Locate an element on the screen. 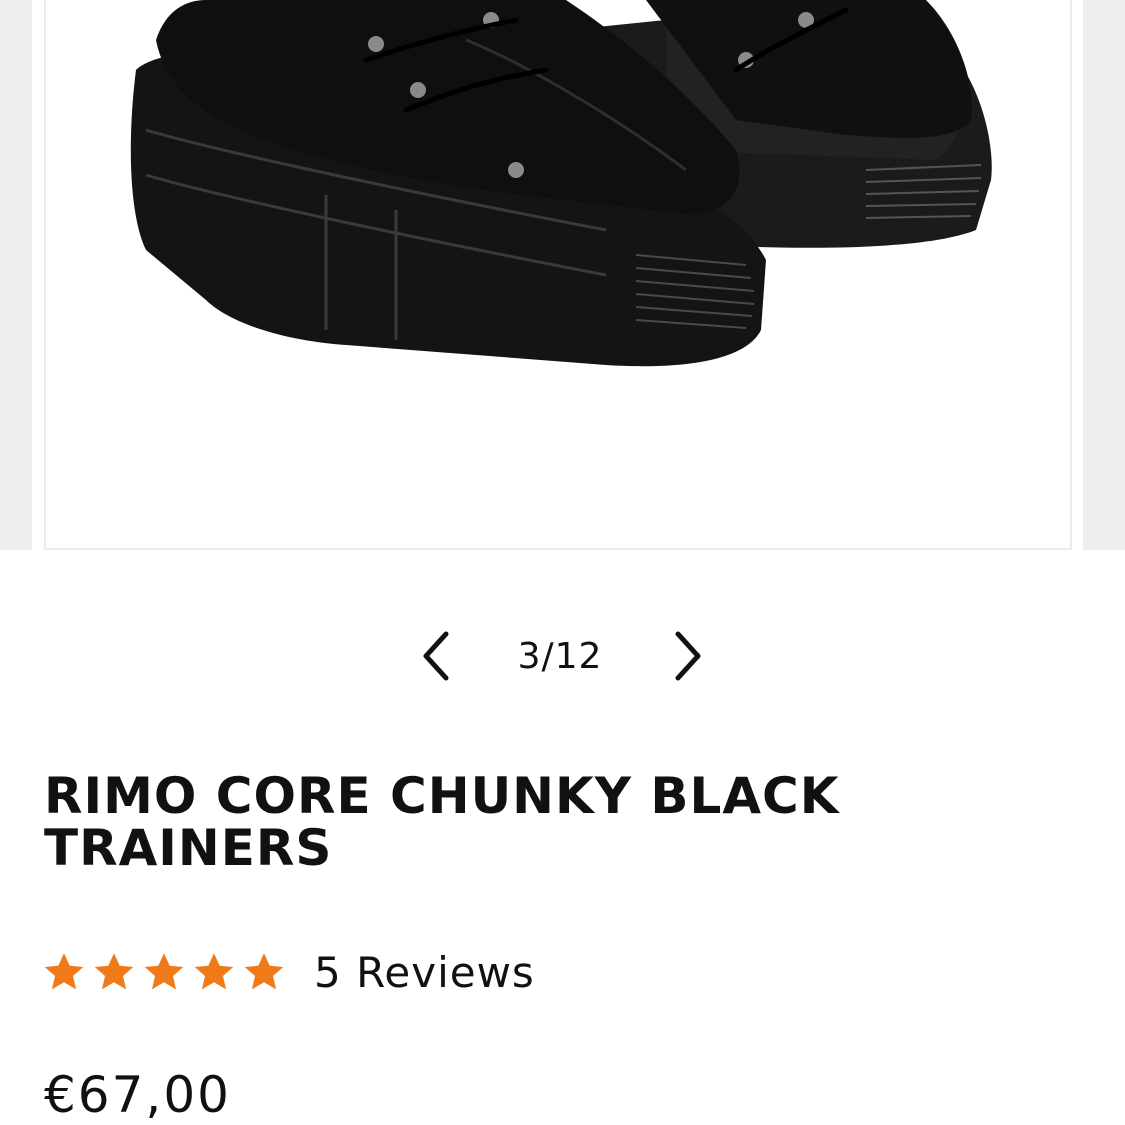 Image resolution: width=1125 pixels, height=1125 pixels. next-image-button is located at coordinates (688, 656).